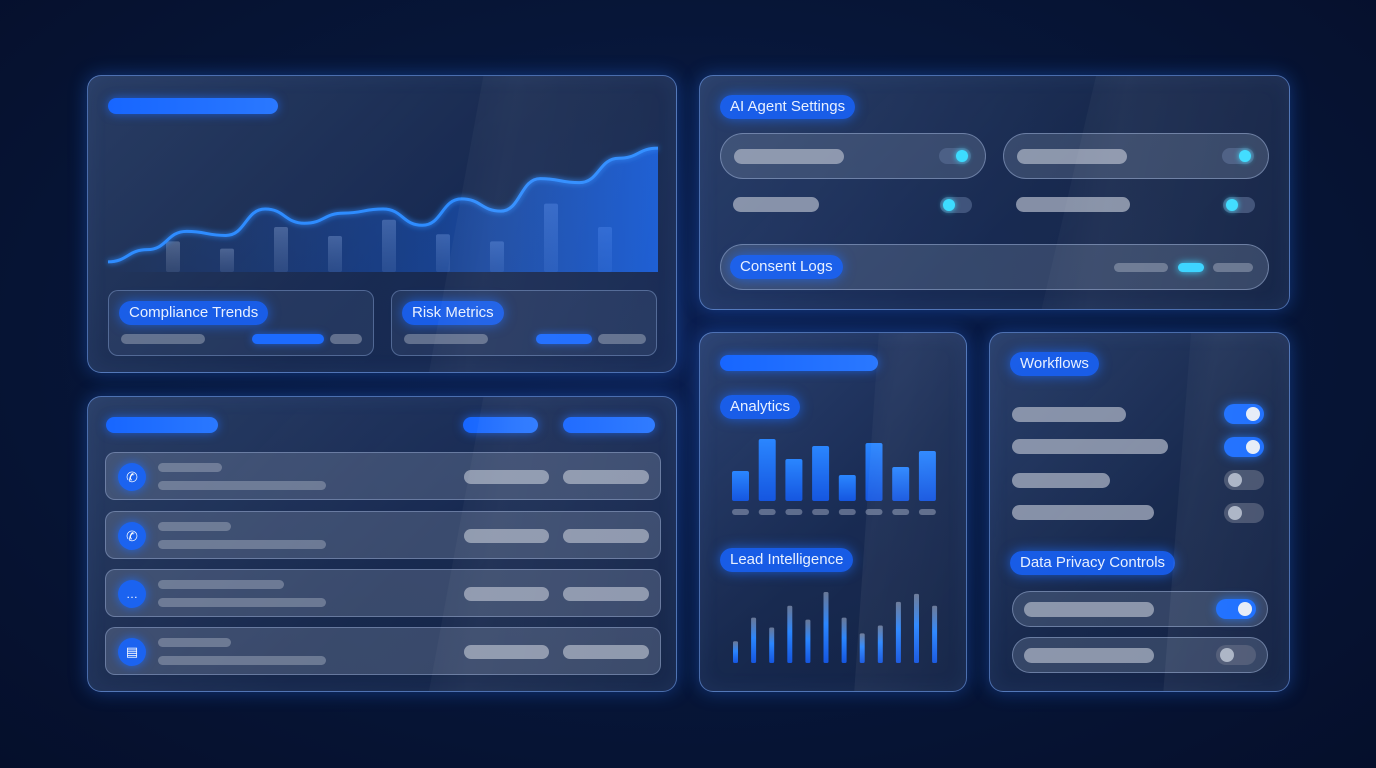 Image resolution: width=1376 pixels, height=768 pixels. I want to click on compliance-trends-card: Compliance Trends, so click(241, 323).